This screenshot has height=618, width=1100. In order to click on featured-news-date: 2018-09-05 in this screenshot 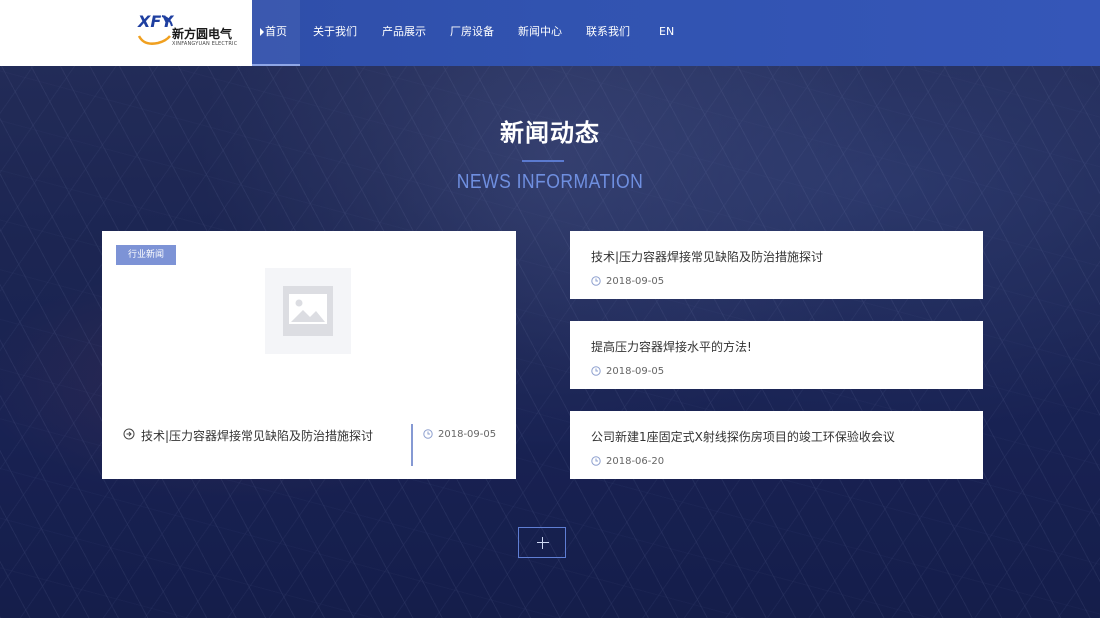, I will do `click(467, 434)`.